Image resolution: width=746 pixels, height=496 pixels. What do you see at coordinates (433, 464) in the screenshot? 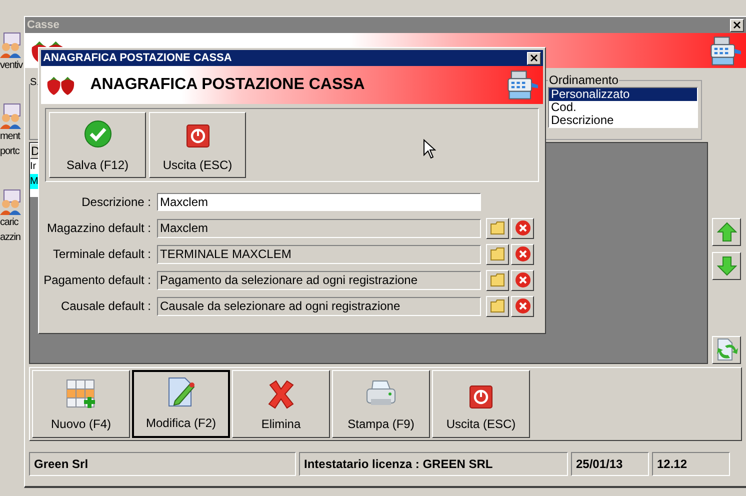
I see `status-field: Intestatario licenza : GREEN SRL` at bounding box center [433, 464].